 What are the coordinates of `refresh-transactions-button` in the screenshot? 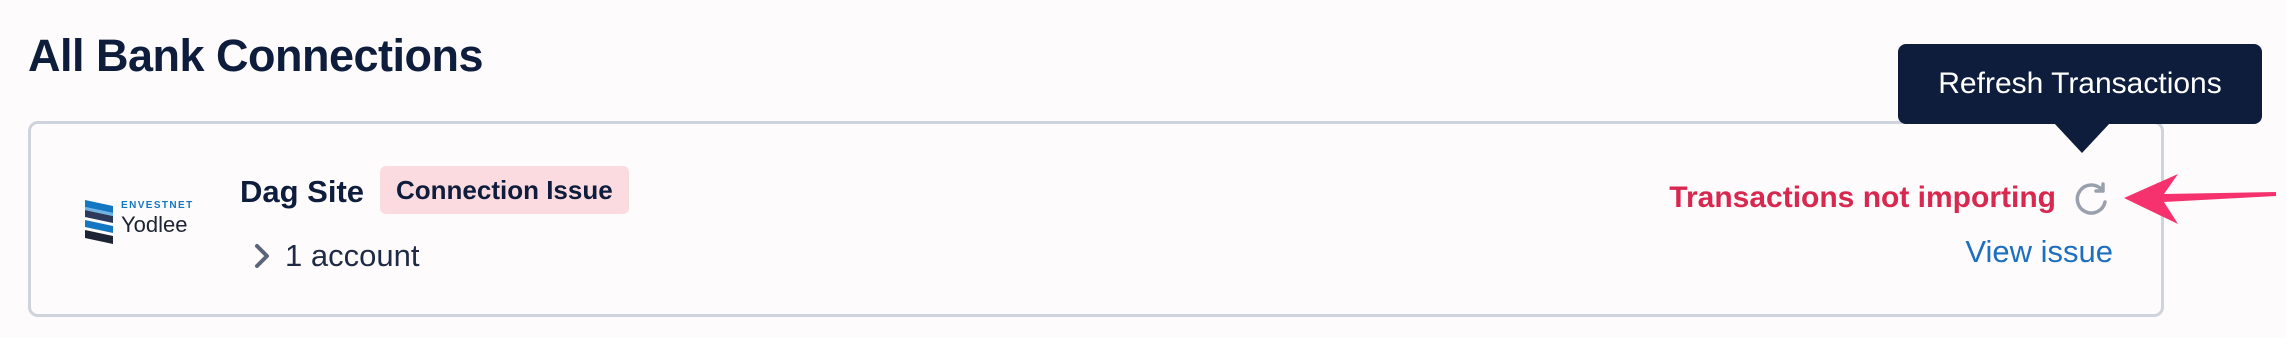 It's located at (2091, 199).